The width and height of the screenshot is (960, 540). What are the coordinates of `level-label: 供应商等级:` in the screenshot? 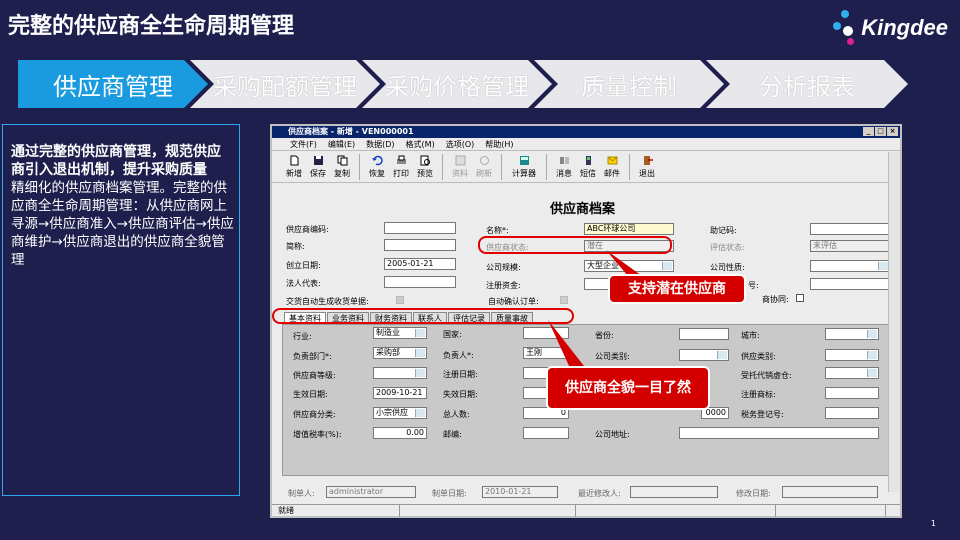 It's located at (314, 375).